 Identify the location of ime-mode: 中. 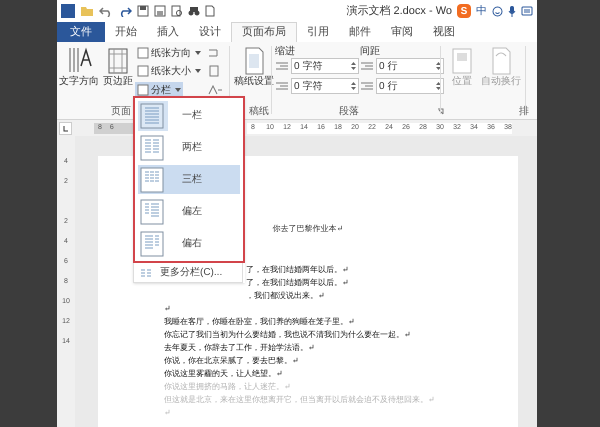
(481, 11).